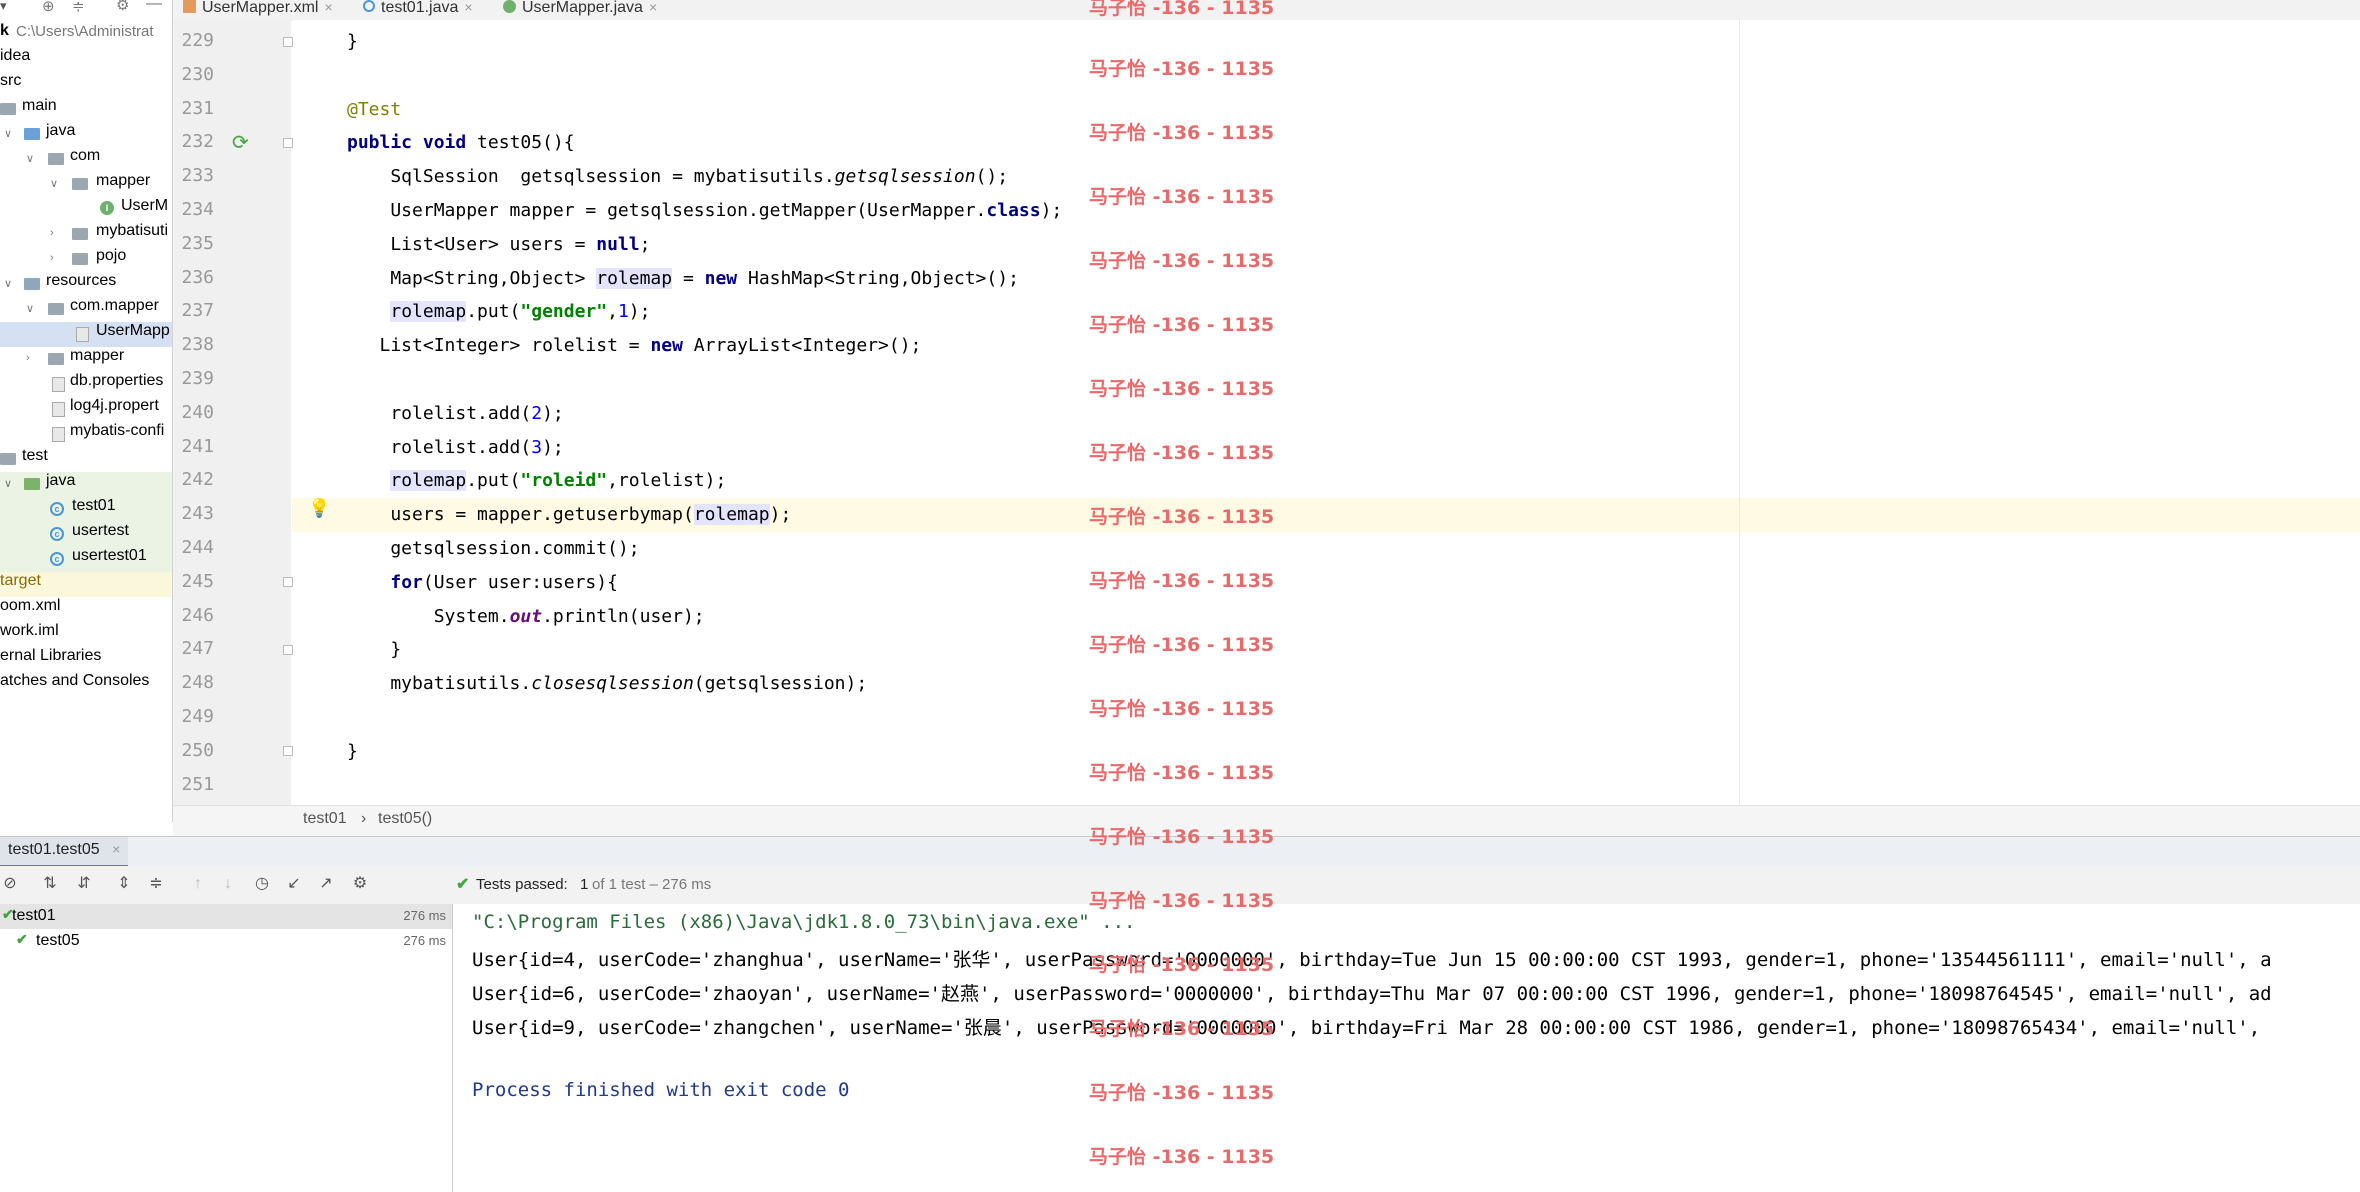  I want to click on tree-item-com: ∨ com, so click(86, 159).